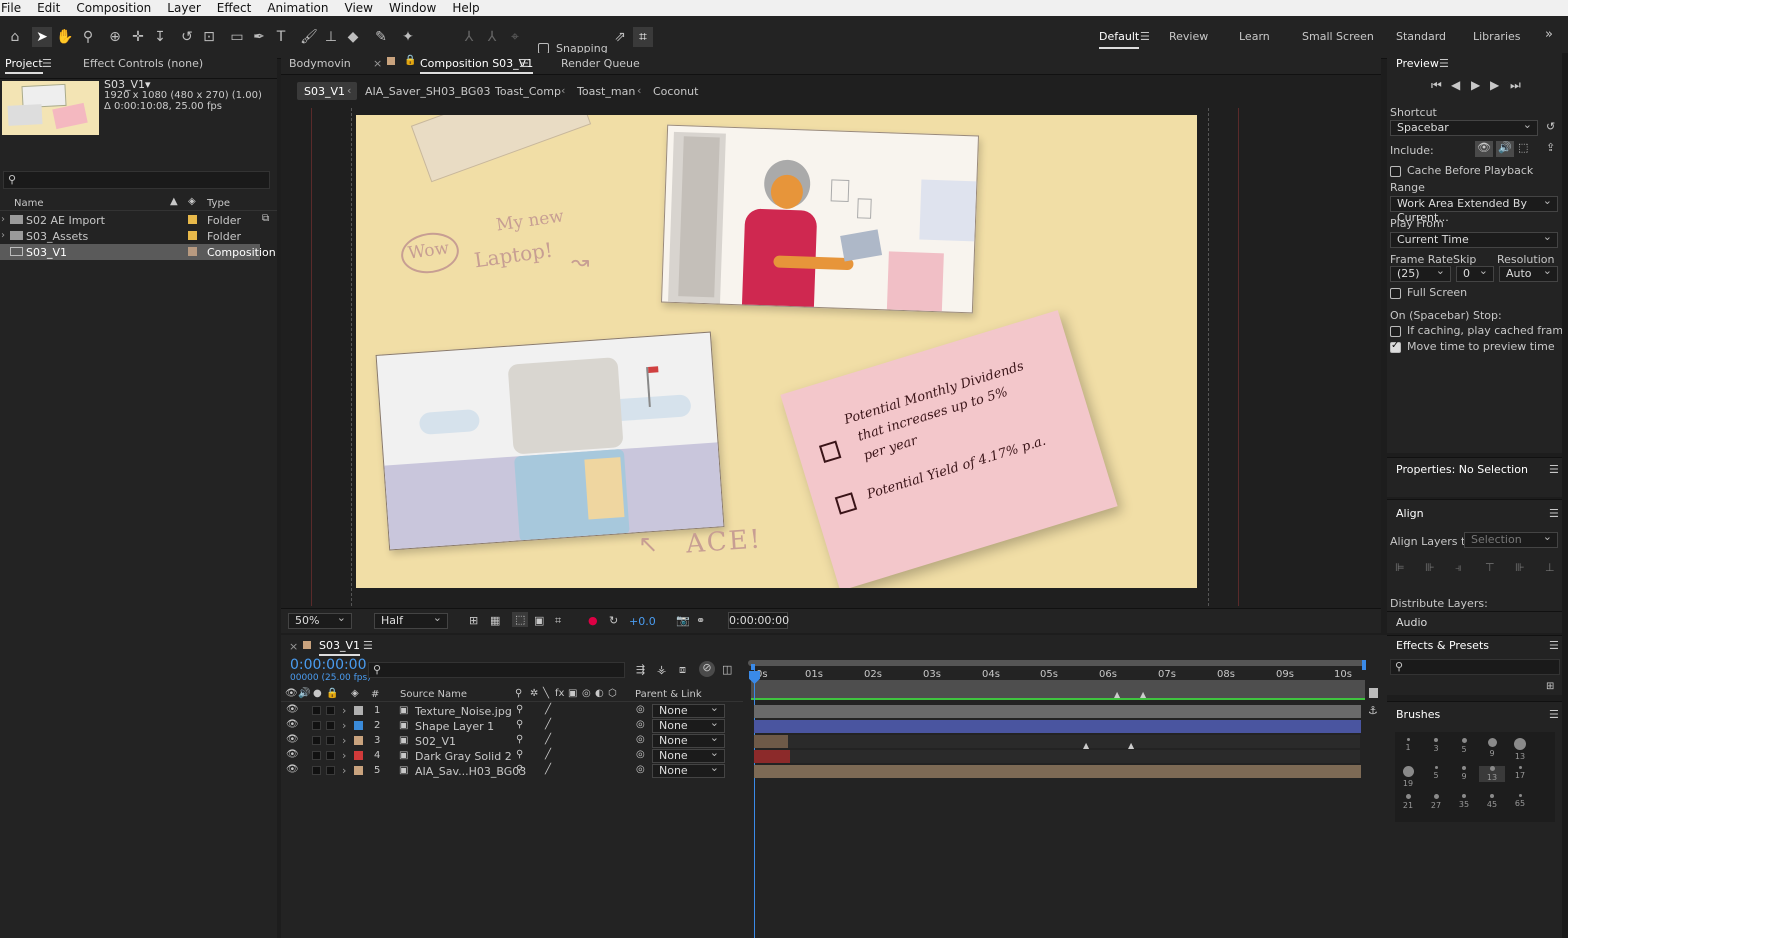  What do you see at coordinates (1444, 63) in the screenshot?
I see `preview-menu-icon: ☰` at bounding box center [1444, 63].